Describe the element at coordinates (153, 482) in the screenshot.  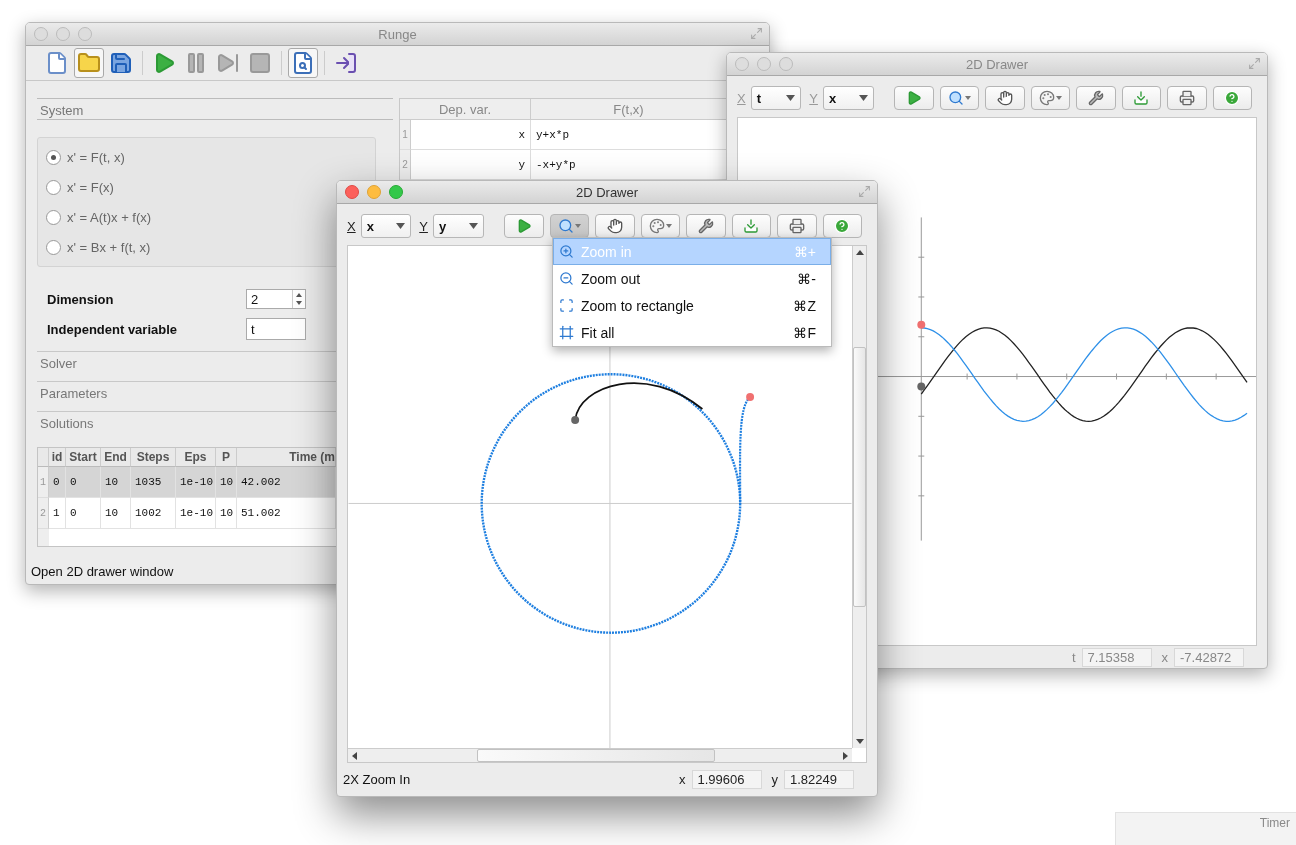
I see `table-cell: 1035` at that location.